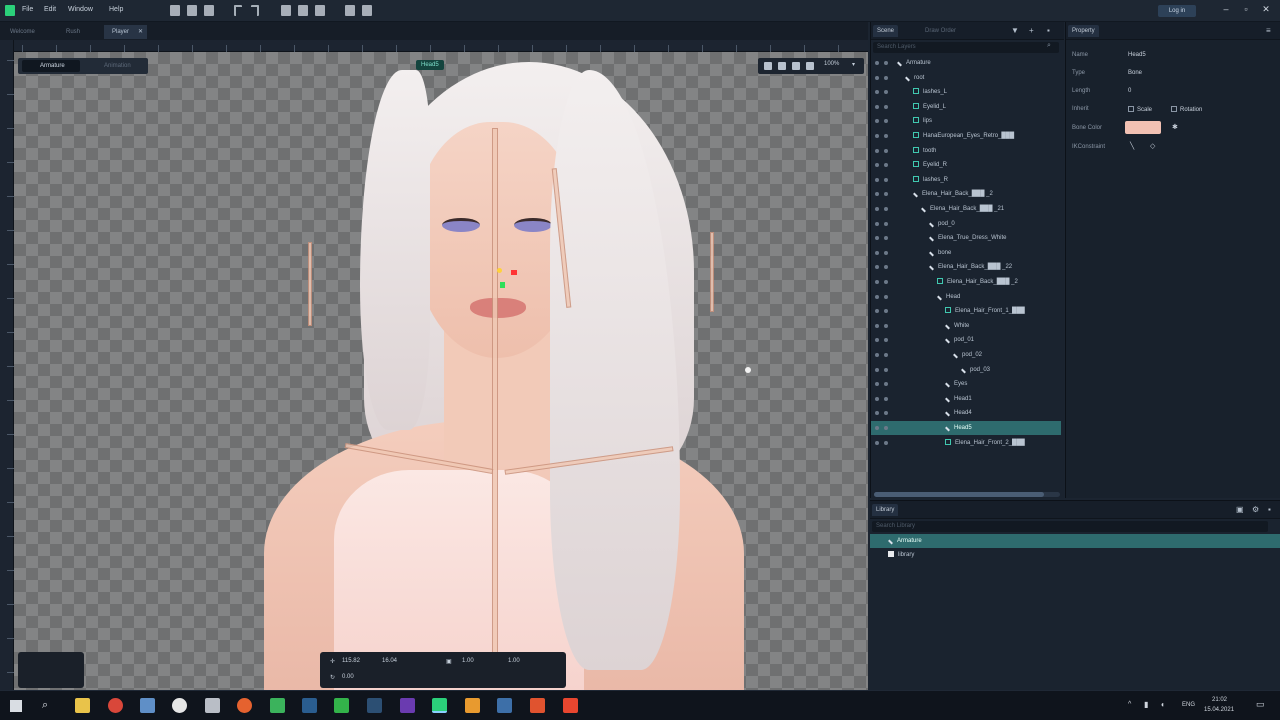 This screenshot has width=1280, height=720. Describe the element at coordinates (1075, 541) in the screenshot. I see `library-item-armature: Armature` at that location.